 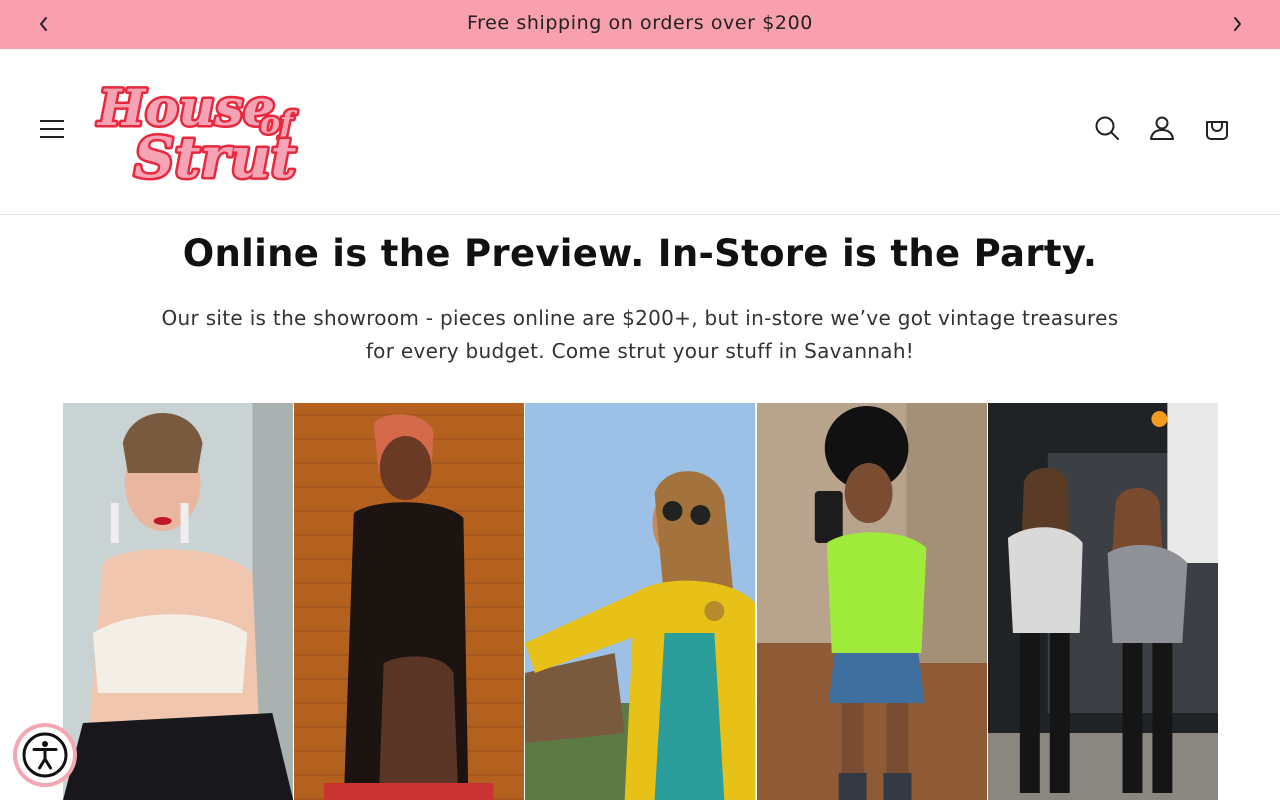 I want to click on photo-models-bobcat, so click(x=1103, y=601).